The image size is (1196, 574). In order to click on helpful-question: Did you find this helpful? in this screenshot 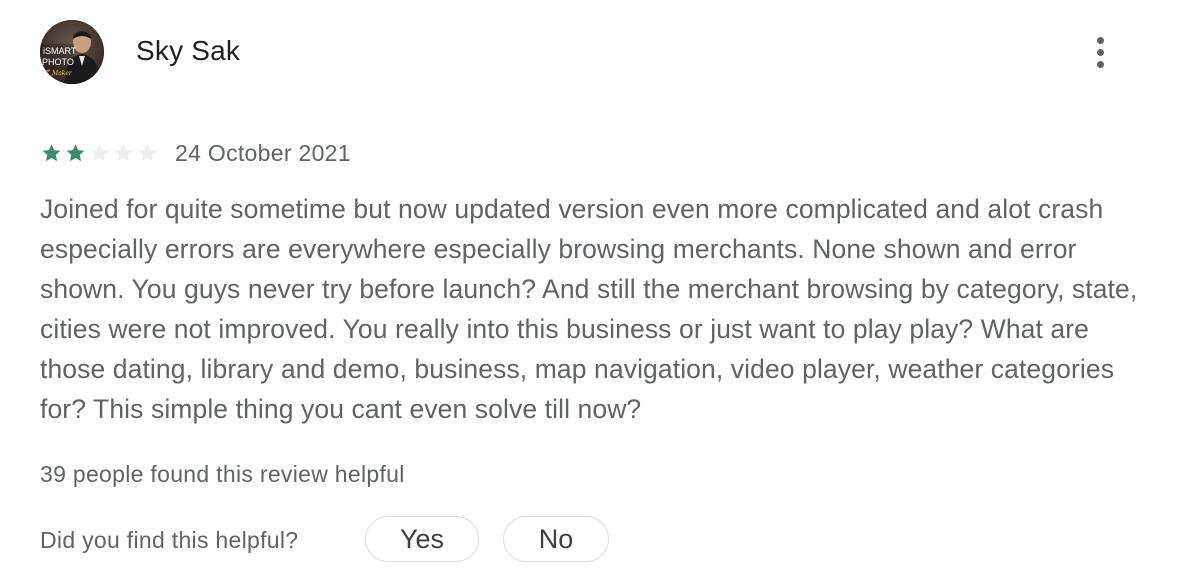, I will do `click(169, 540)`.